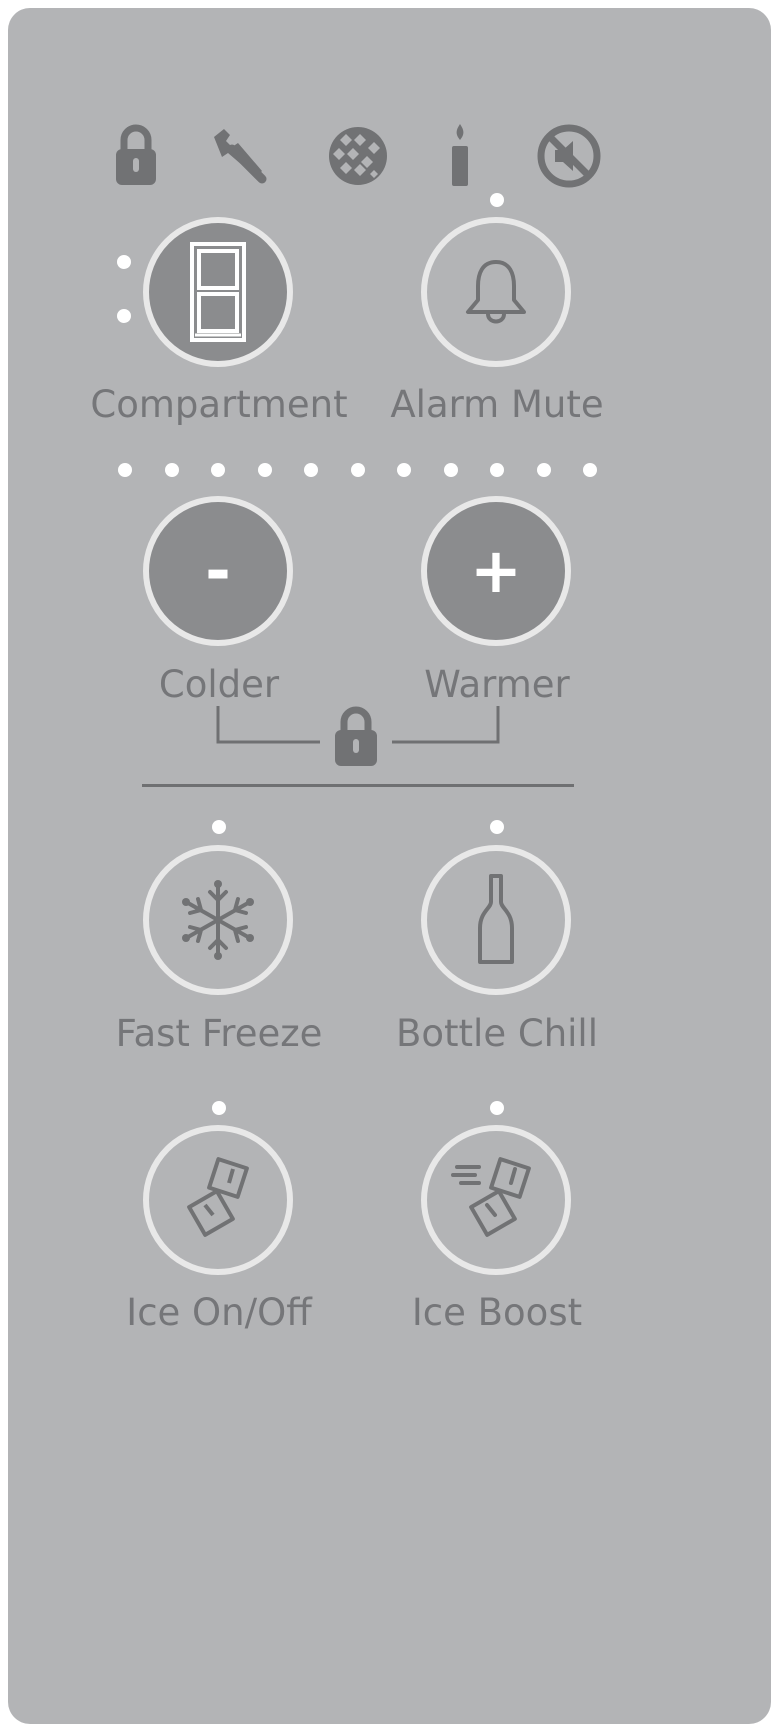 This screenshot has width=771, height=1724. I want to click on ice-cubes-icon, so click(218, 1200).